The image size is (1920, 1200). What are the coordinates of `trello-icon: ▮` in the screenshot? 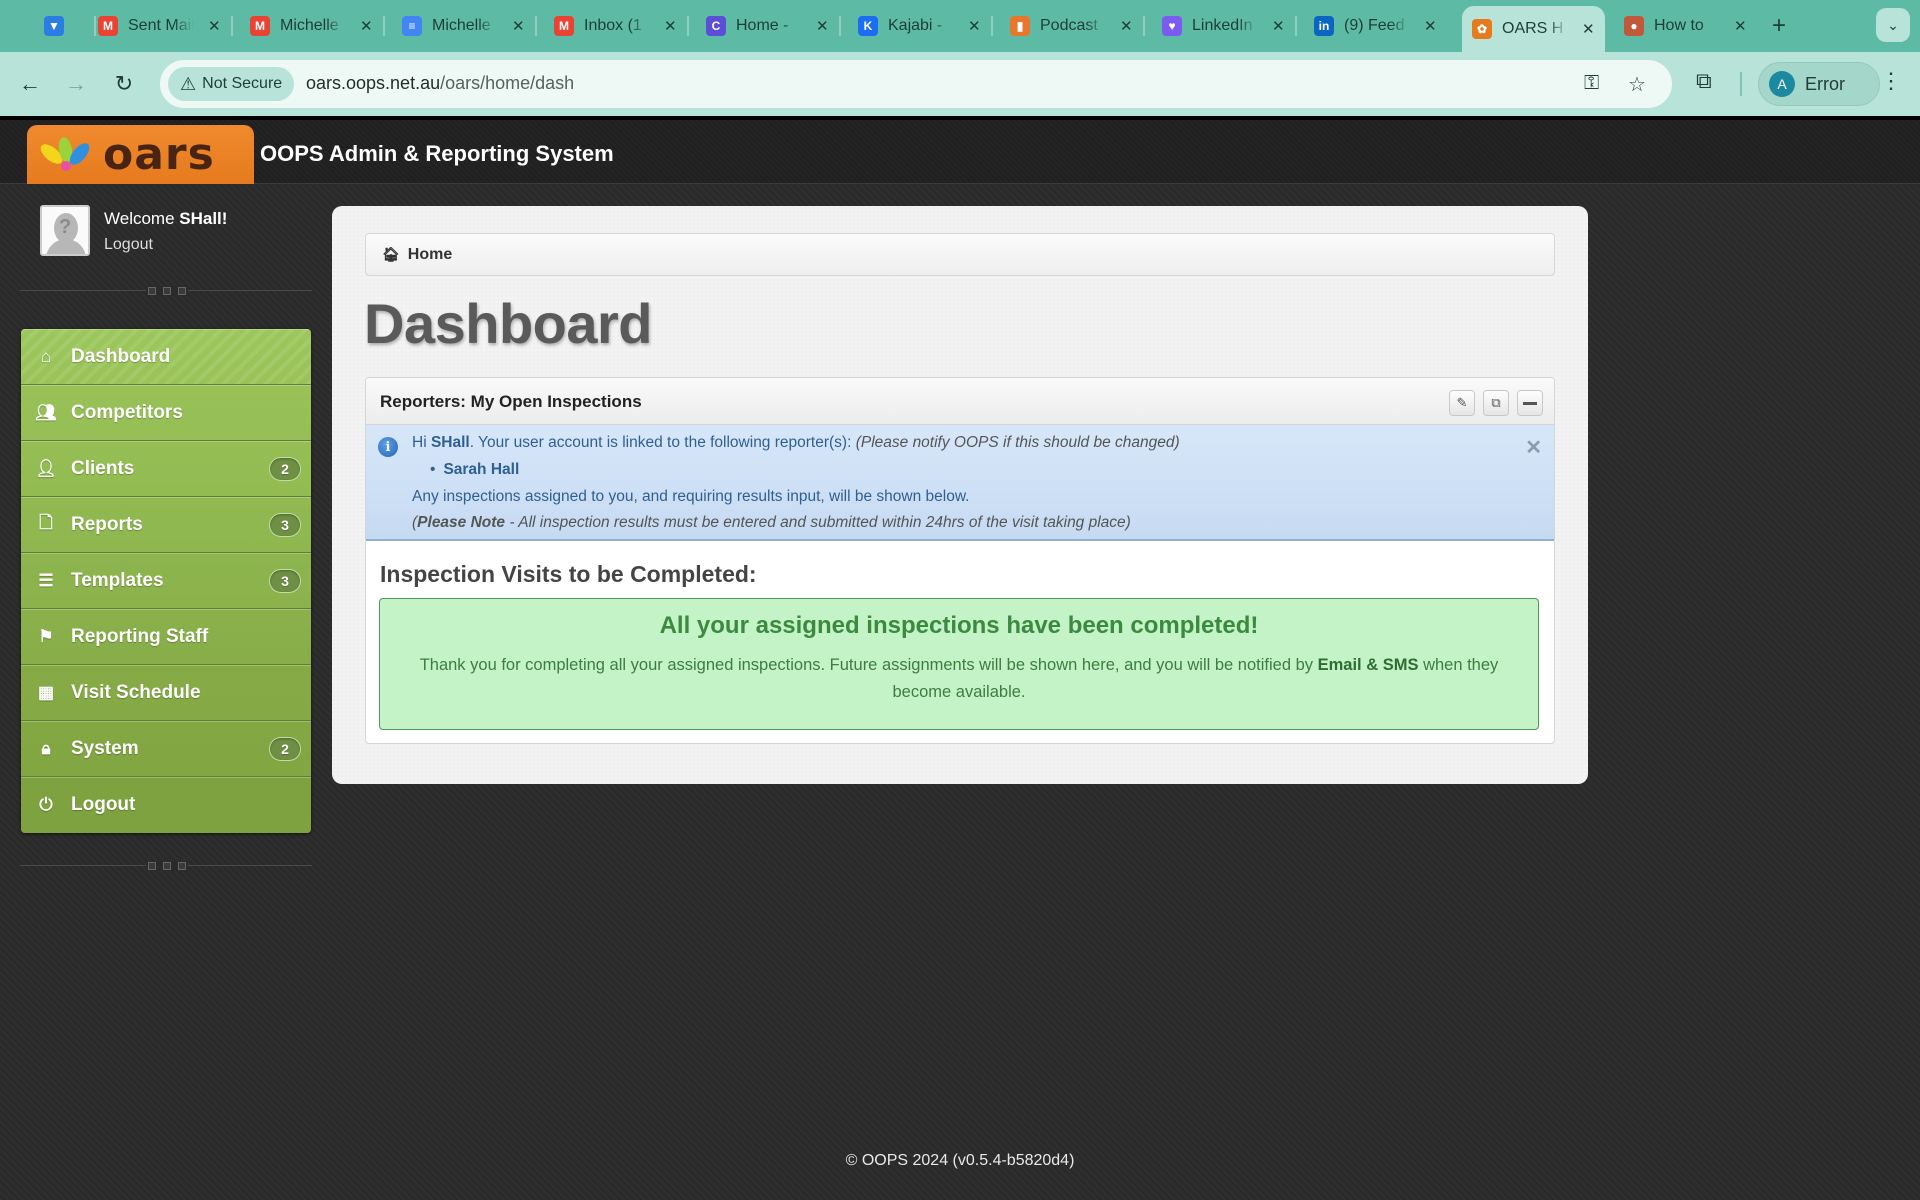 It's located at (1020, 26).